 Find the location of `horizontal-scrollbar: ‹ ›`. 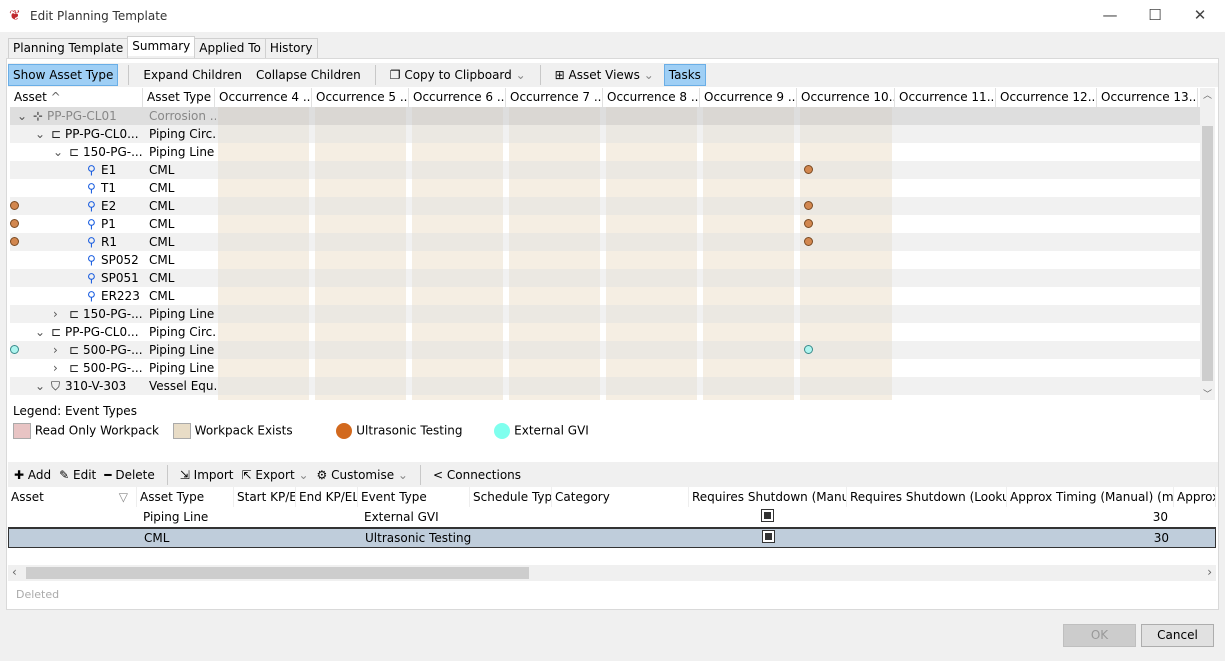

horizontal-scrollbar: ‹ › is located at coordinates (612, 573).